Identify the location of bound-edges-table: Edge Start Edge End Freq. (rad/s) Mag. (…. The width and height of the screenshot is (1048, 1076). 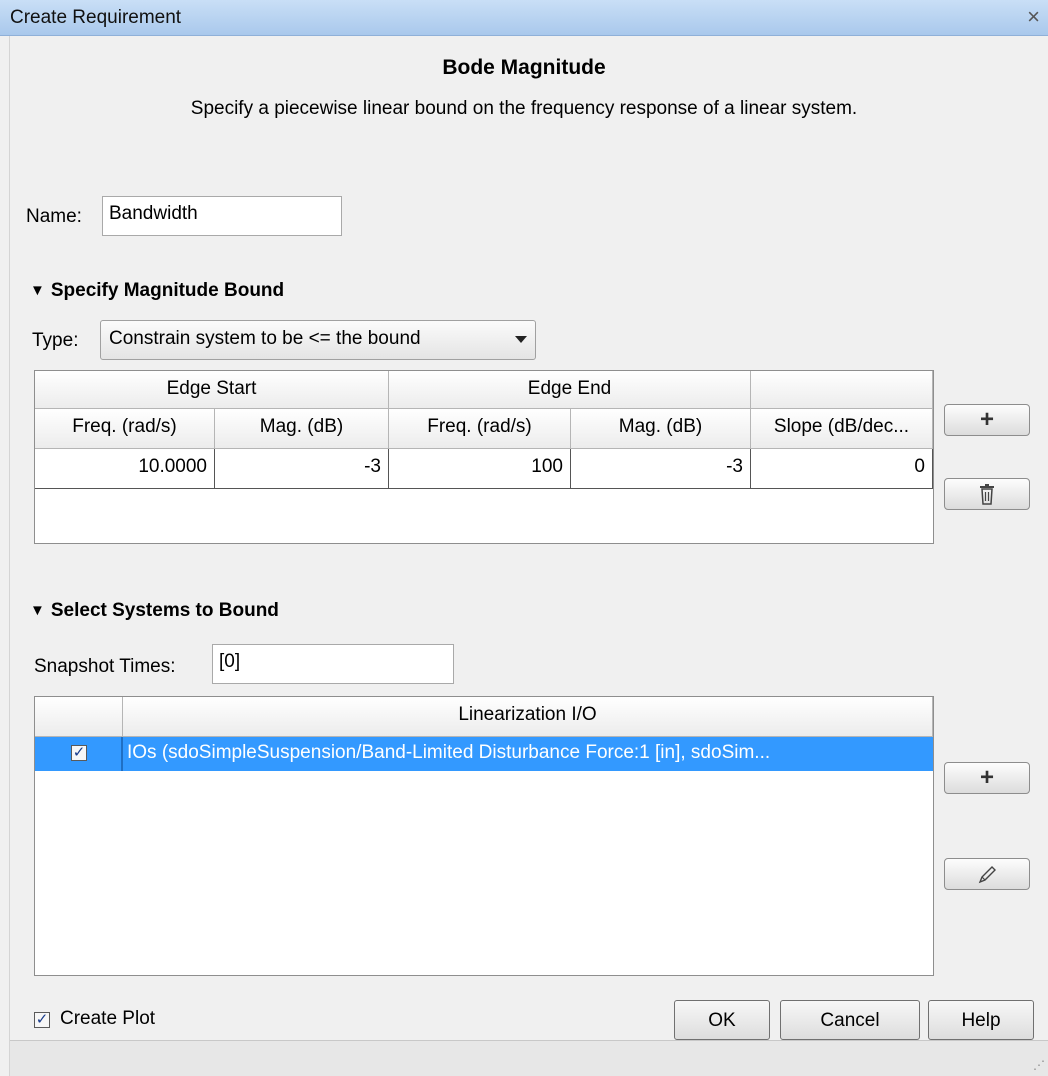
(484, 457).